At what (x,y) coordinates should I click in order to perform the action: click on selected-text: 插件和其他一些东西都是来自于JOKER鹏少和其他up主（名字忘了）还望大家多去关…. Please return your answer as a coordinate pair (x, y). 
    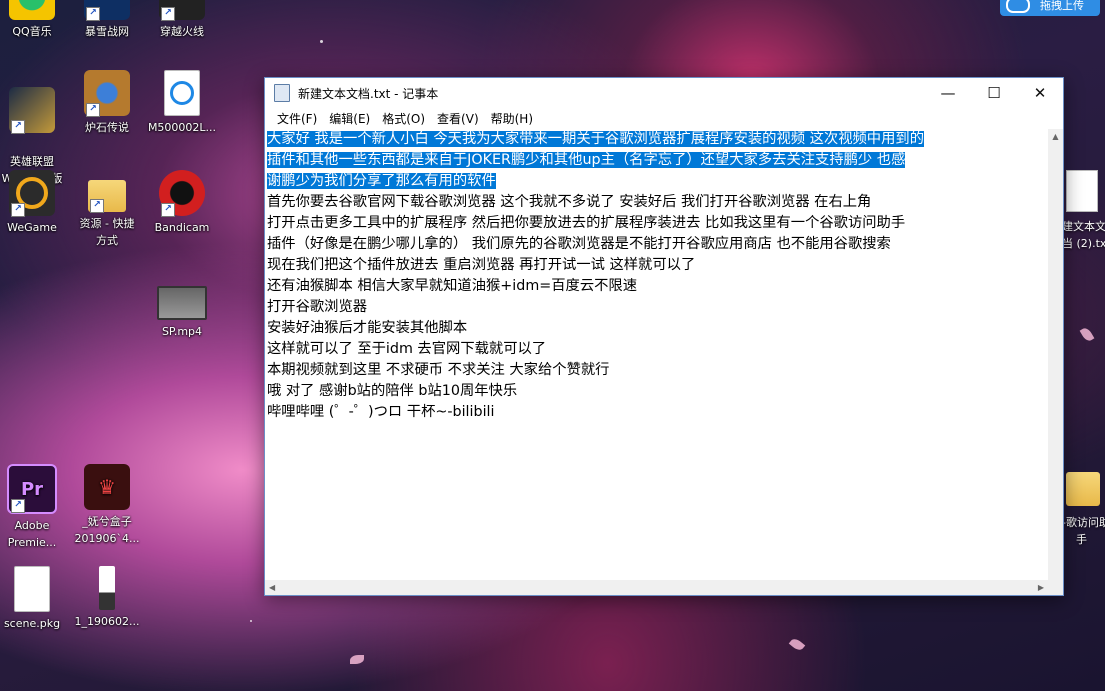
    Looking at the image, I should click on (586, 160).